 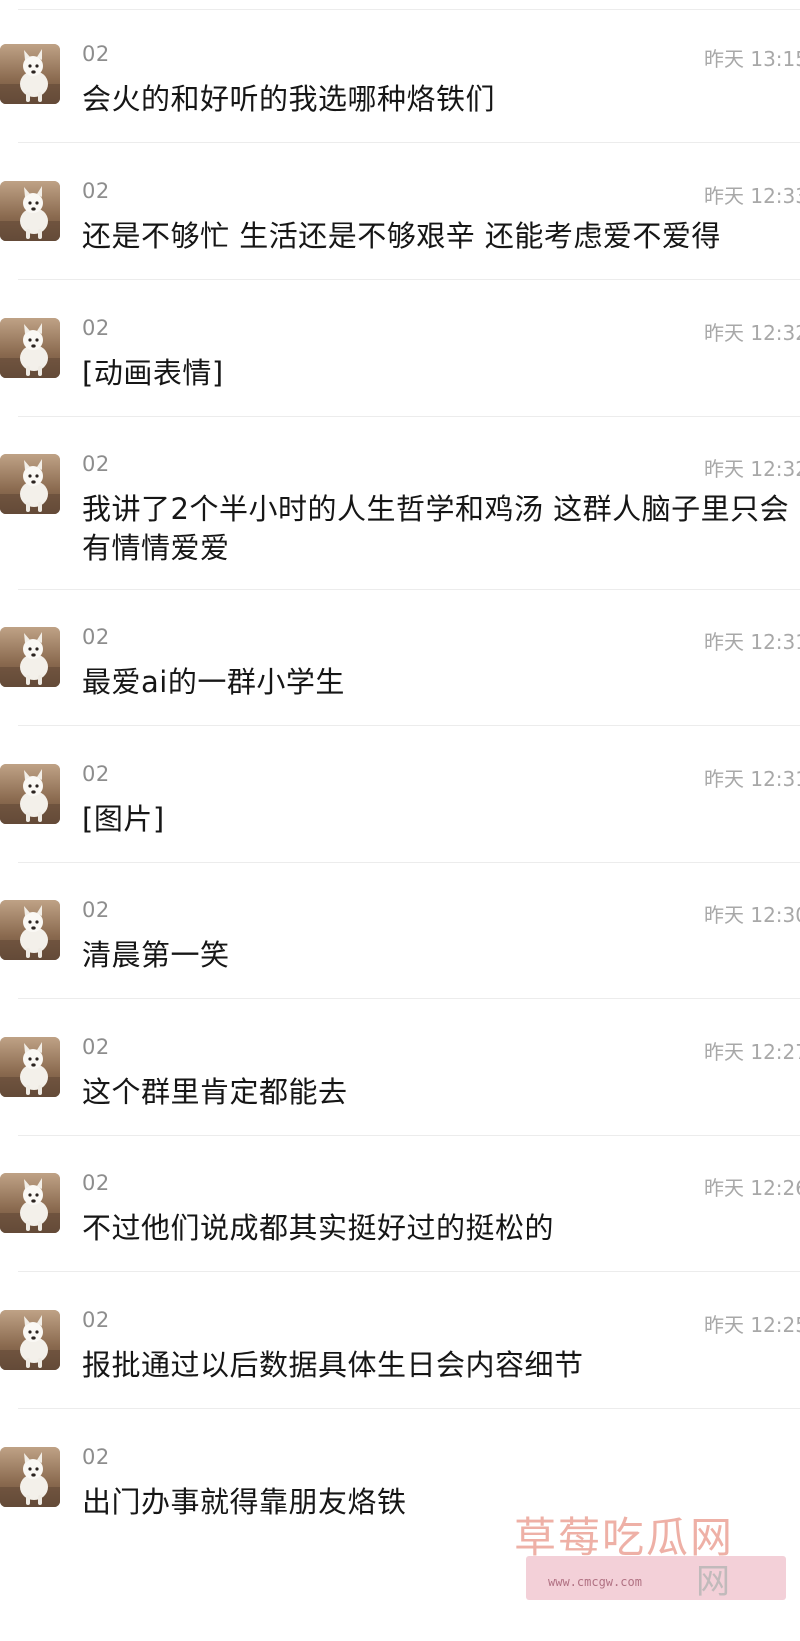 I want to click on message-text: 清晨第一笑, so click(x=156, y=955).